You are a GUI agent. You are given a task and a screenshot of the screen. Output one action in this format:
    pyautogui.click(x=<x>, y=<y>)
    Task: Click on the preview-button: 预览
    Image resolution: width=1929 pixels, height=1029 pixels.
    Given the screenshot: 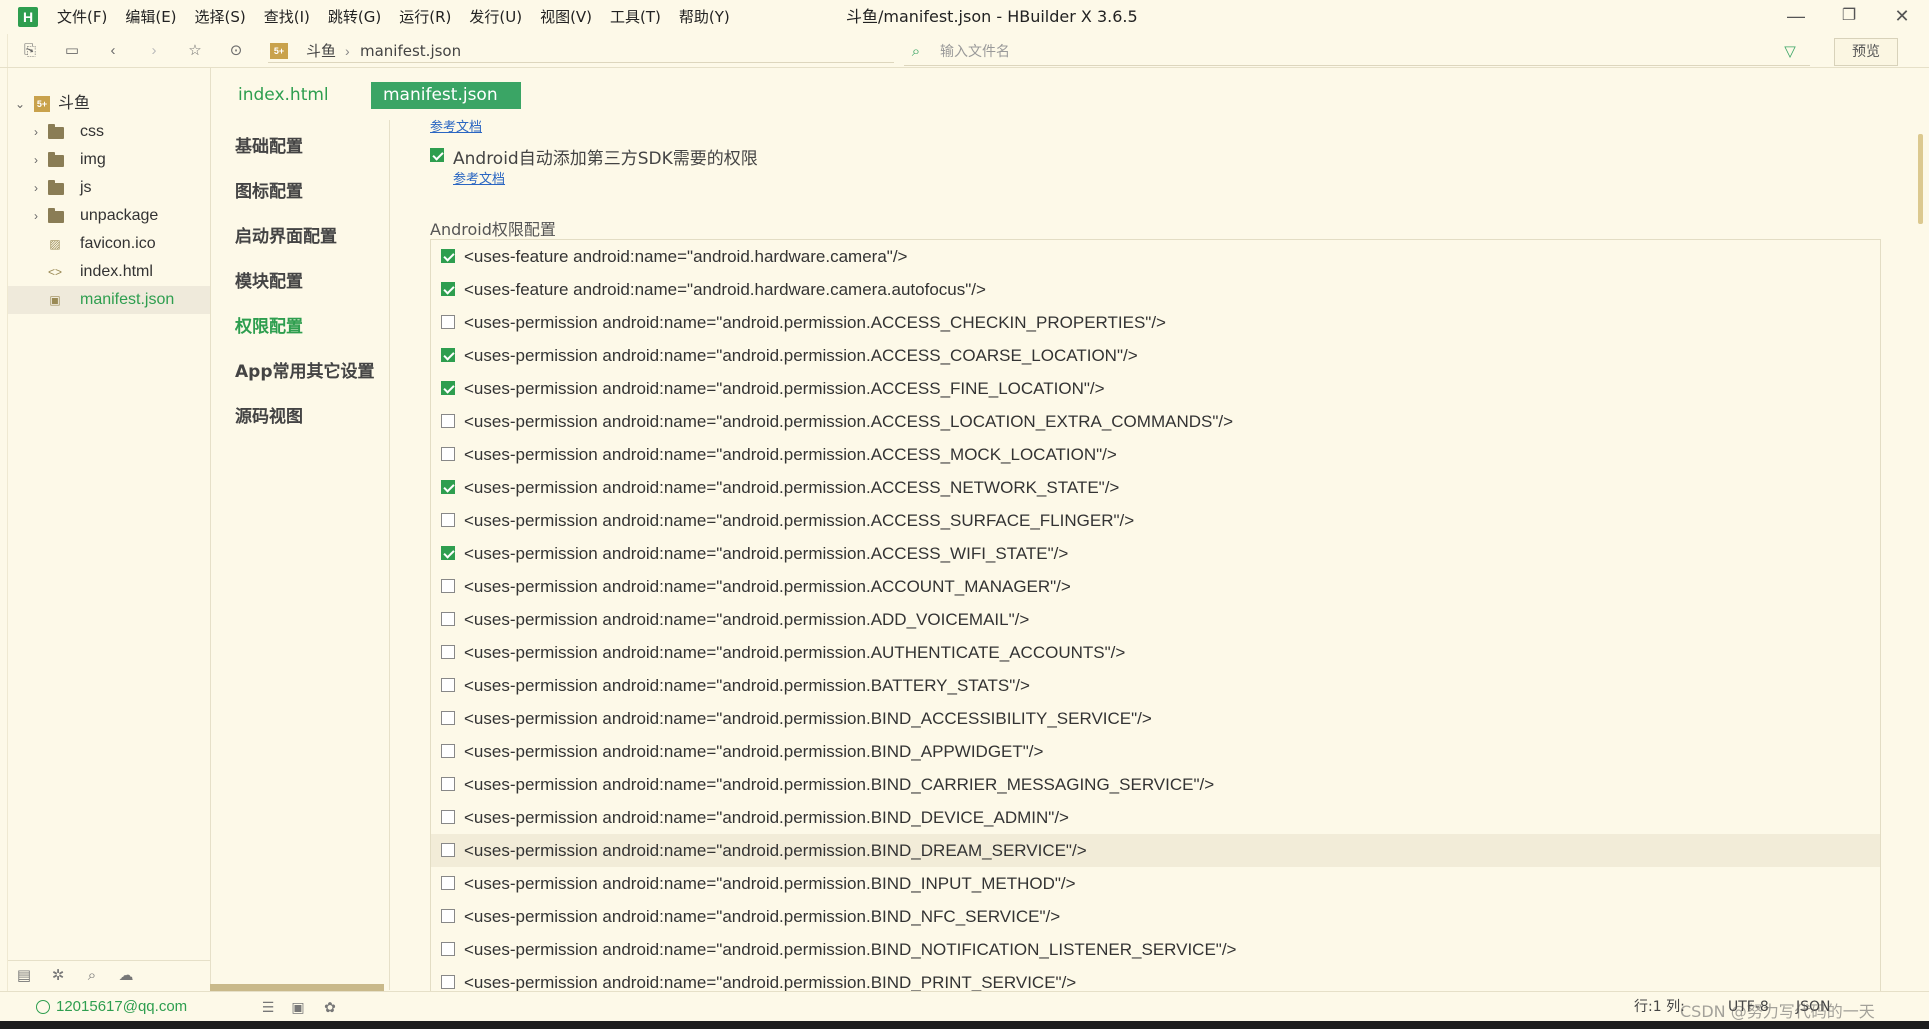 What is the action you would take?
    pyautogui.click(x=1866, y=52)
    